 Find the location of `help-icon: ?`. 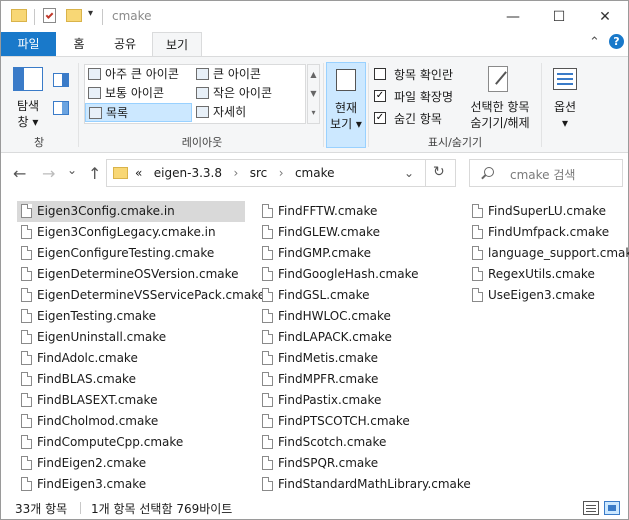

help-icon: ? is located at coordinates (616, 41).